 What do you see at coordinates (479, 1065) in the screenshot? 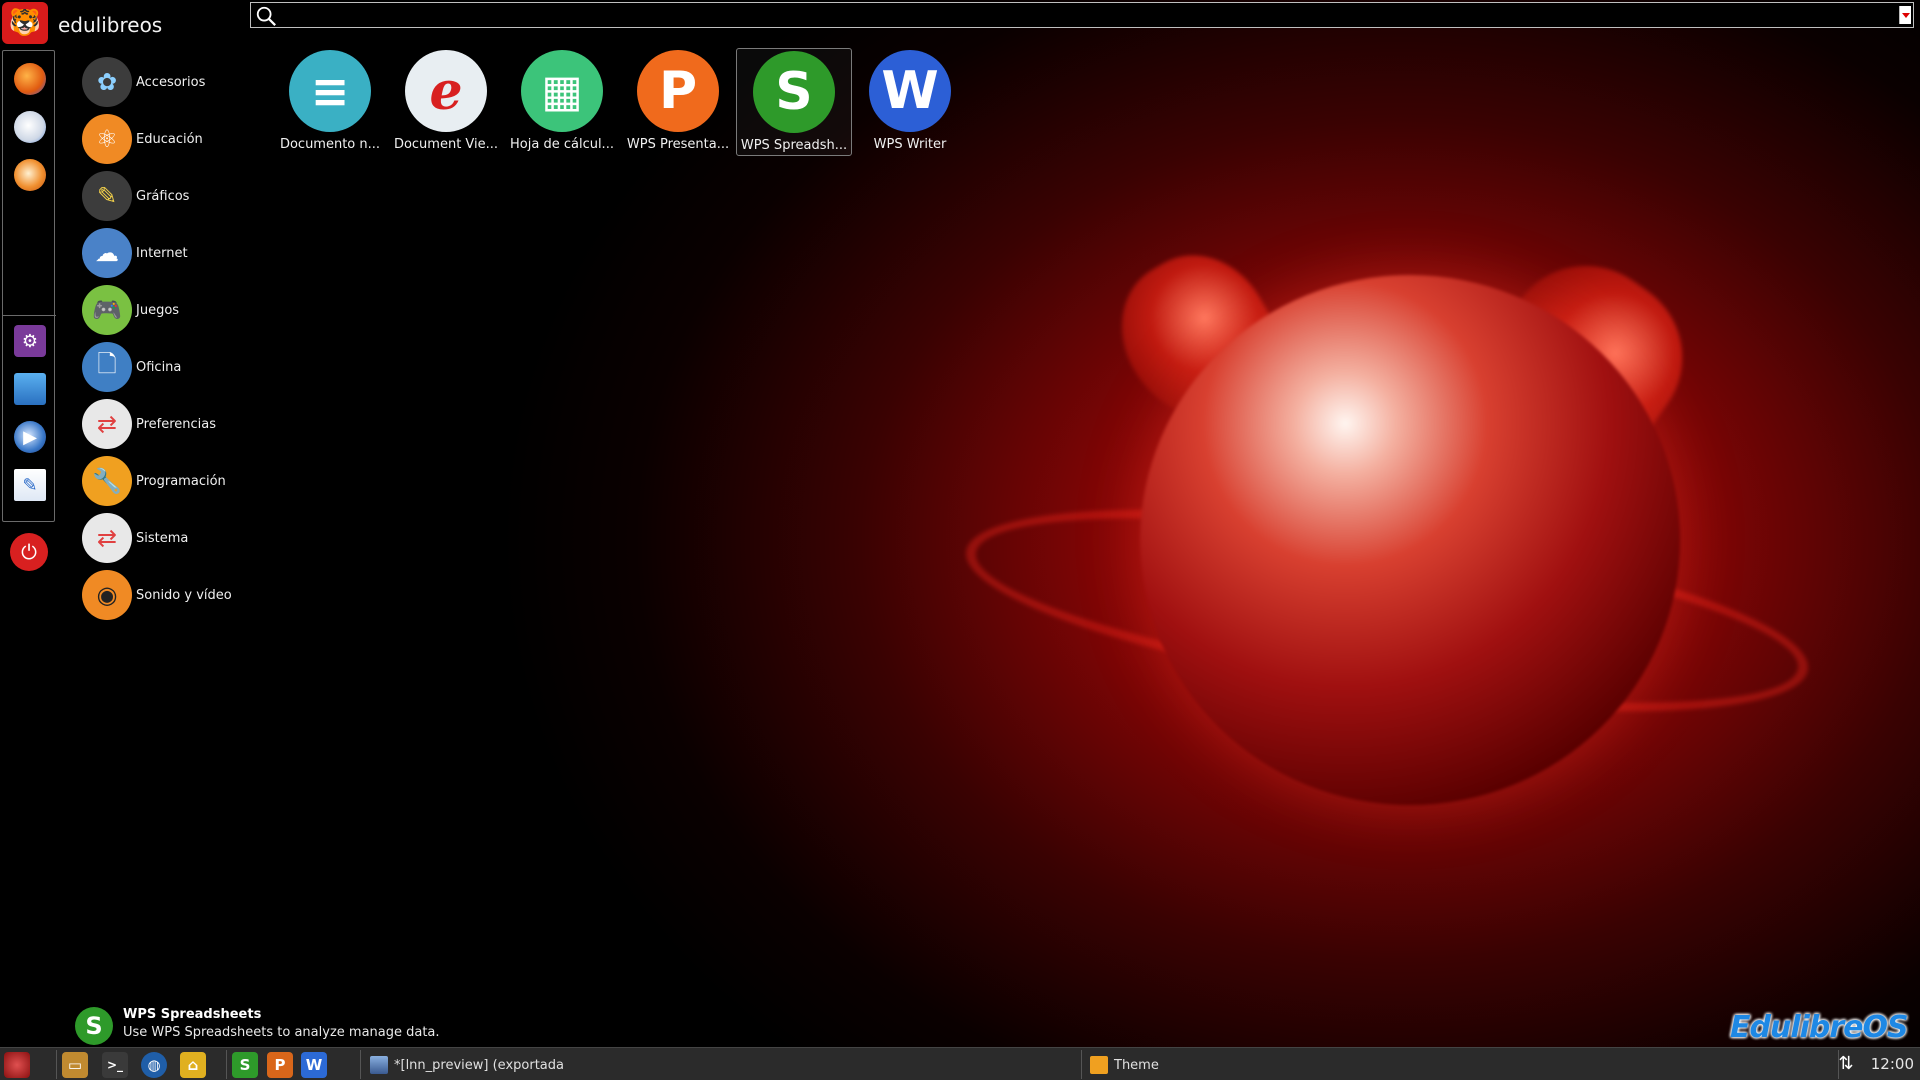
I see `taskbar-window-label: *[lnn_preview] (exportada` at bounding box center [479, 1065].